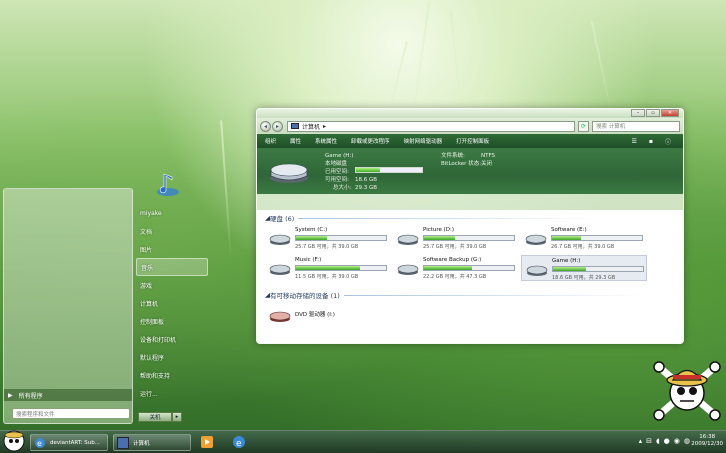 The width and height of the screenshot is (726, 453). I want to click on views-icon: ☰, so click(634, 141).